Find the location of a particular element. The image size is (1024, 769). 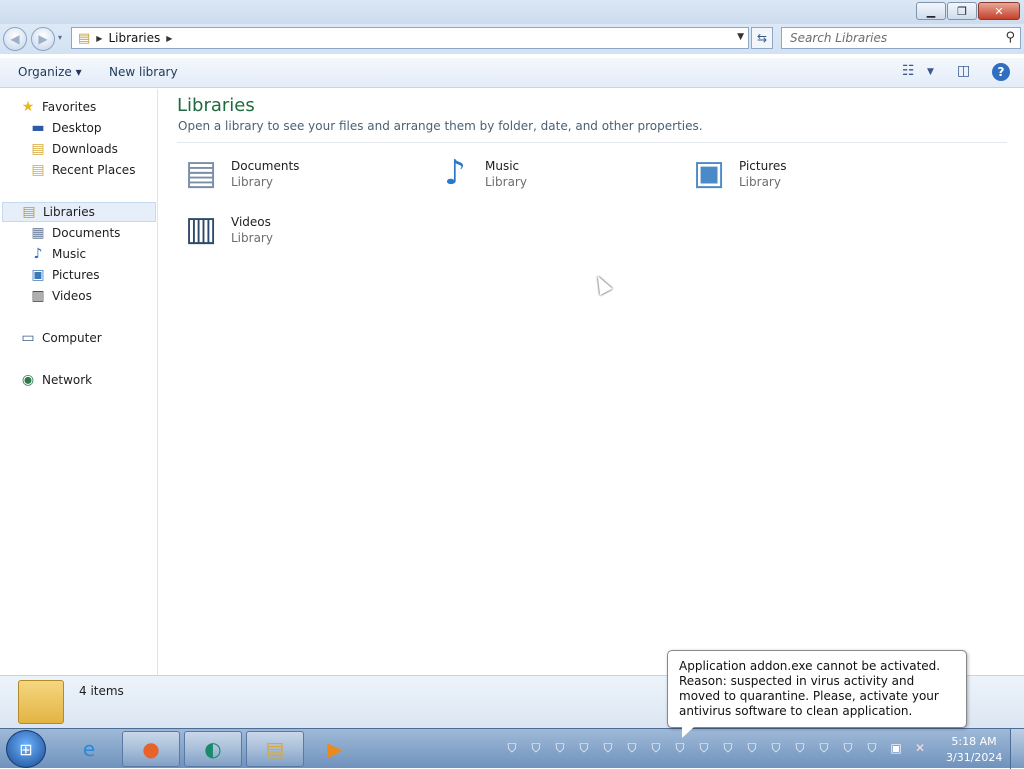

sidebar-item-label: Computer is located at coordinates (72, 338).